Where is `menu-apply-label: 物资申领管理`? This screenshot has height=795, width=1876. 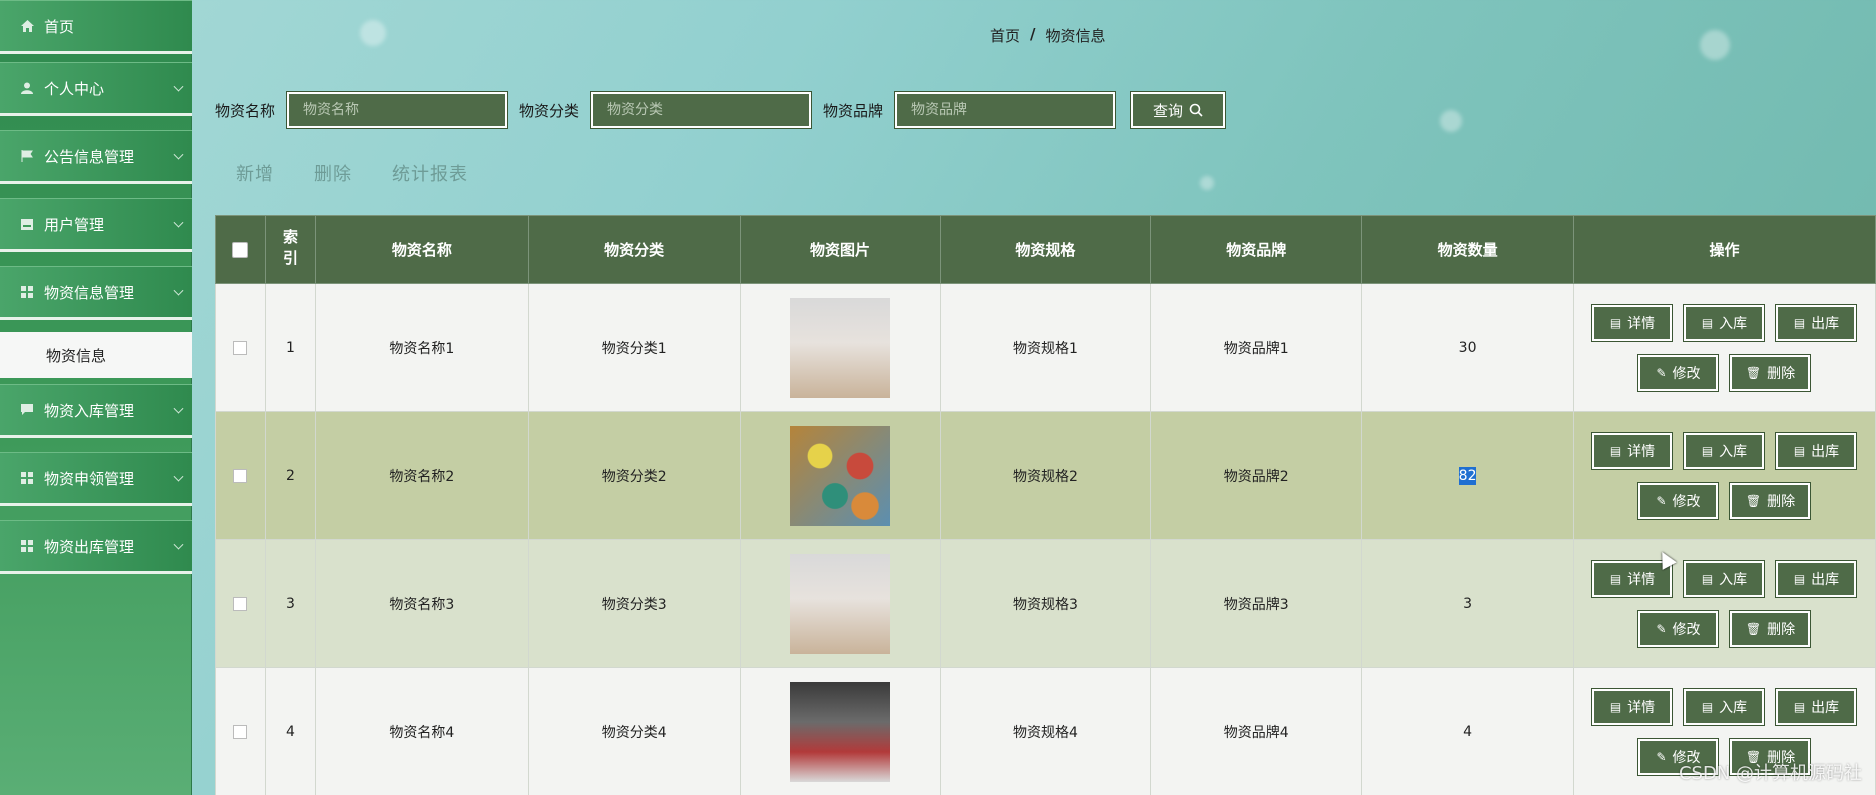 menu-apply-label: 物资申领管理 is located at coordinates (89, 478).